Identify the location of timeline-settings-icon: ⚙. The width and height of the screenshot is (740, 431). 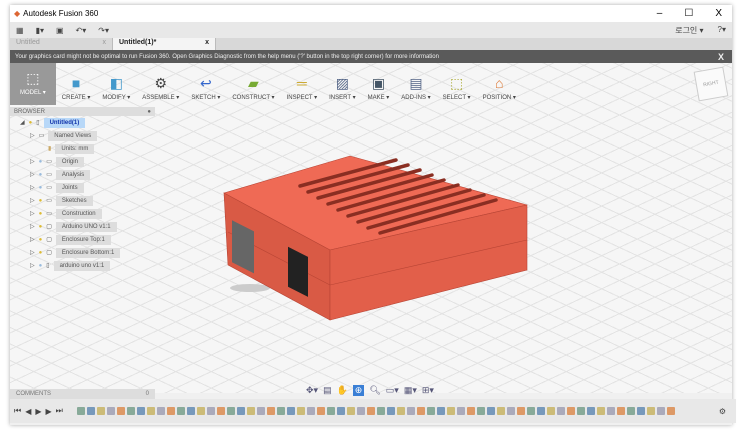
(727, 411).